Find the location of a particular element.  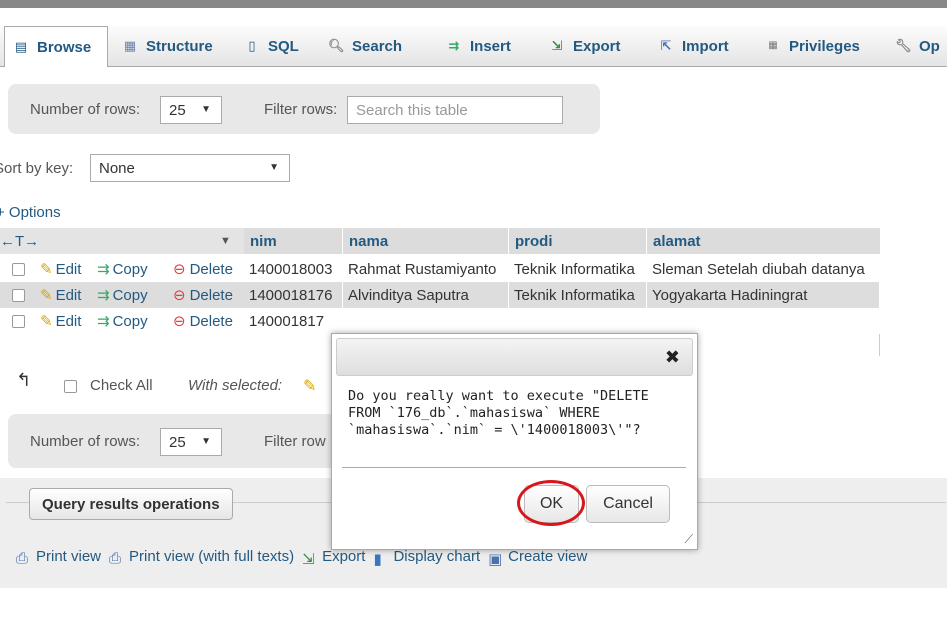

cell-rest is located at coordinates (611, 321).